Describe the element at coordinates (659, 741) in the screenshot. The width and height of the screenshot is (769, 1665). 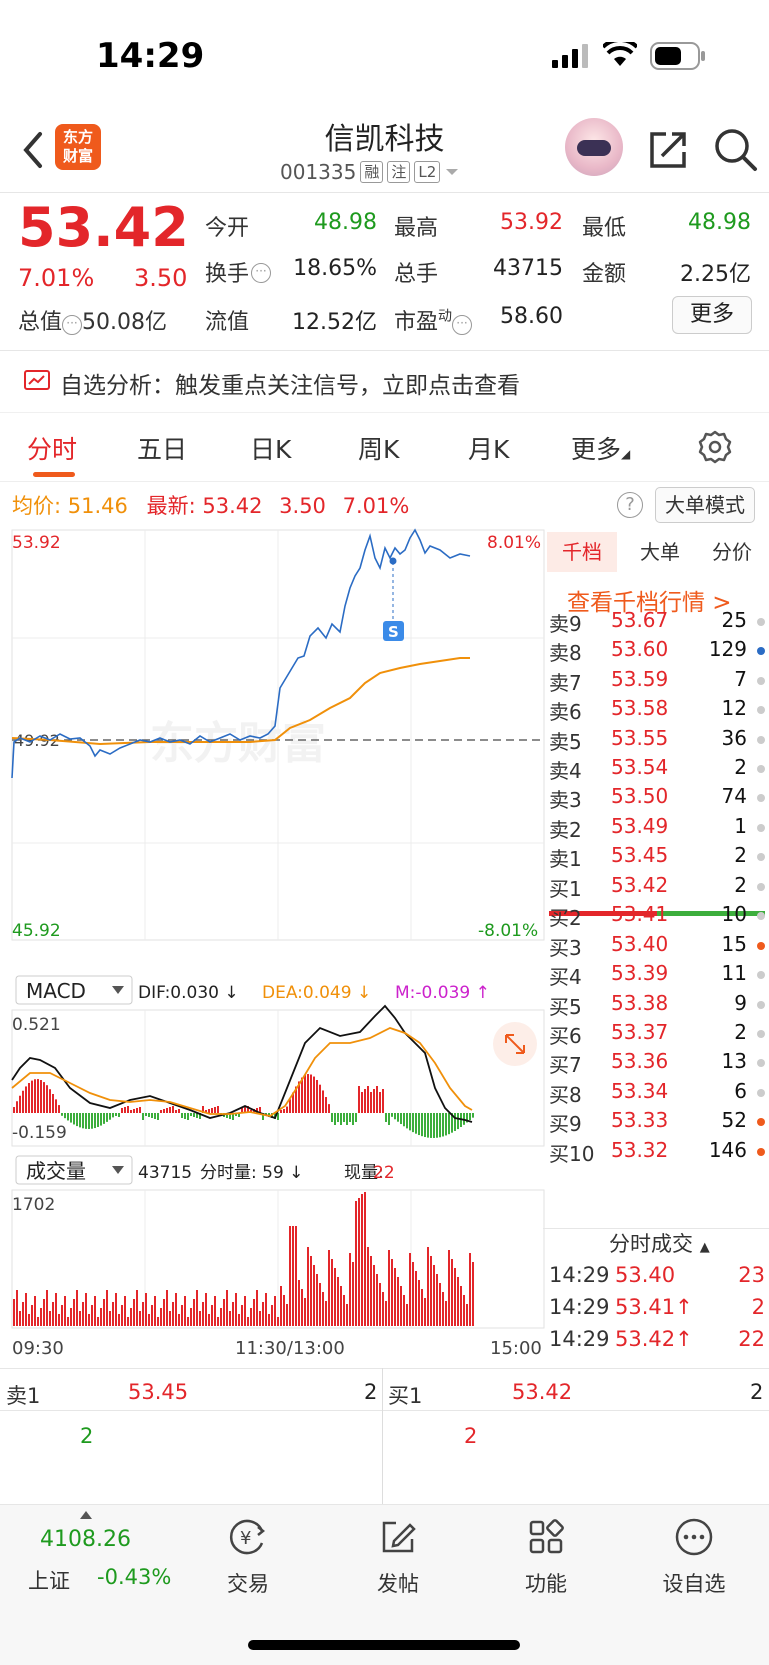
I see `ask-row: 卖5 53.55 36` at that location.